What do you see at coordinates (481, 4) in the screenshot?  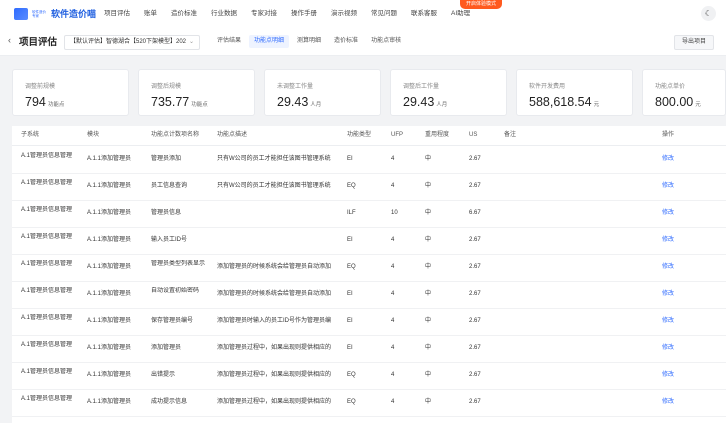 I see `trial-mode-badge: 开启体验模式` at bounding box center [481, 4].